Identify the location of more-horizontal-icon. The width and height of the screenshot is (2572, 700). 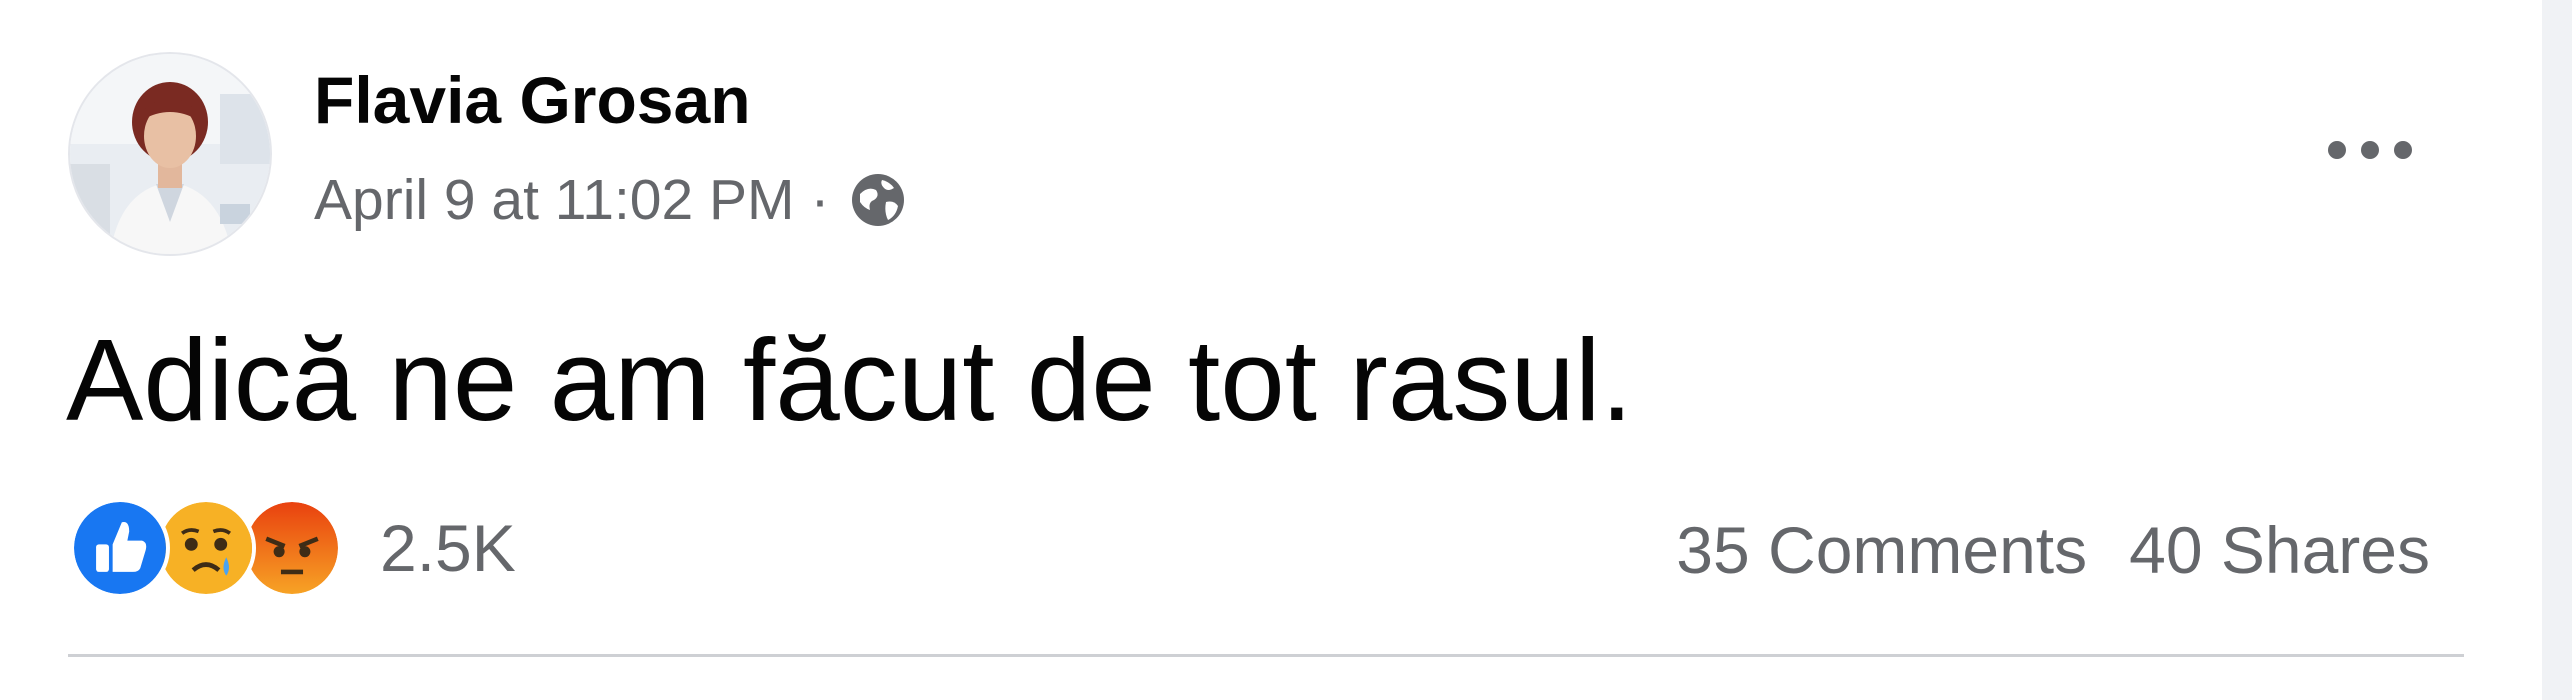
(2370, 150).